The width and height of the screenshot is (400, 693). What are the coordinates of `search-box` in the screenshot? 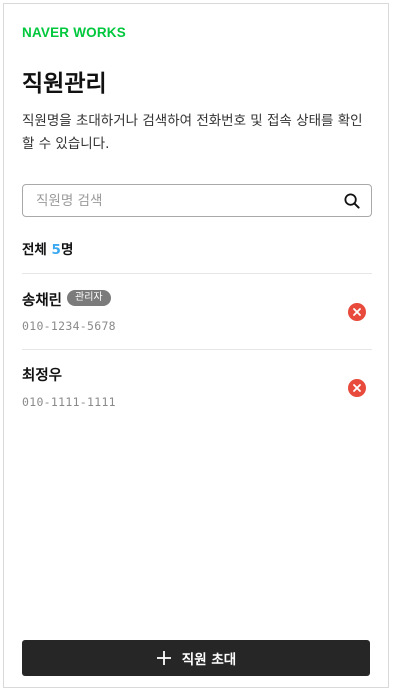 It's located at (197, 200).